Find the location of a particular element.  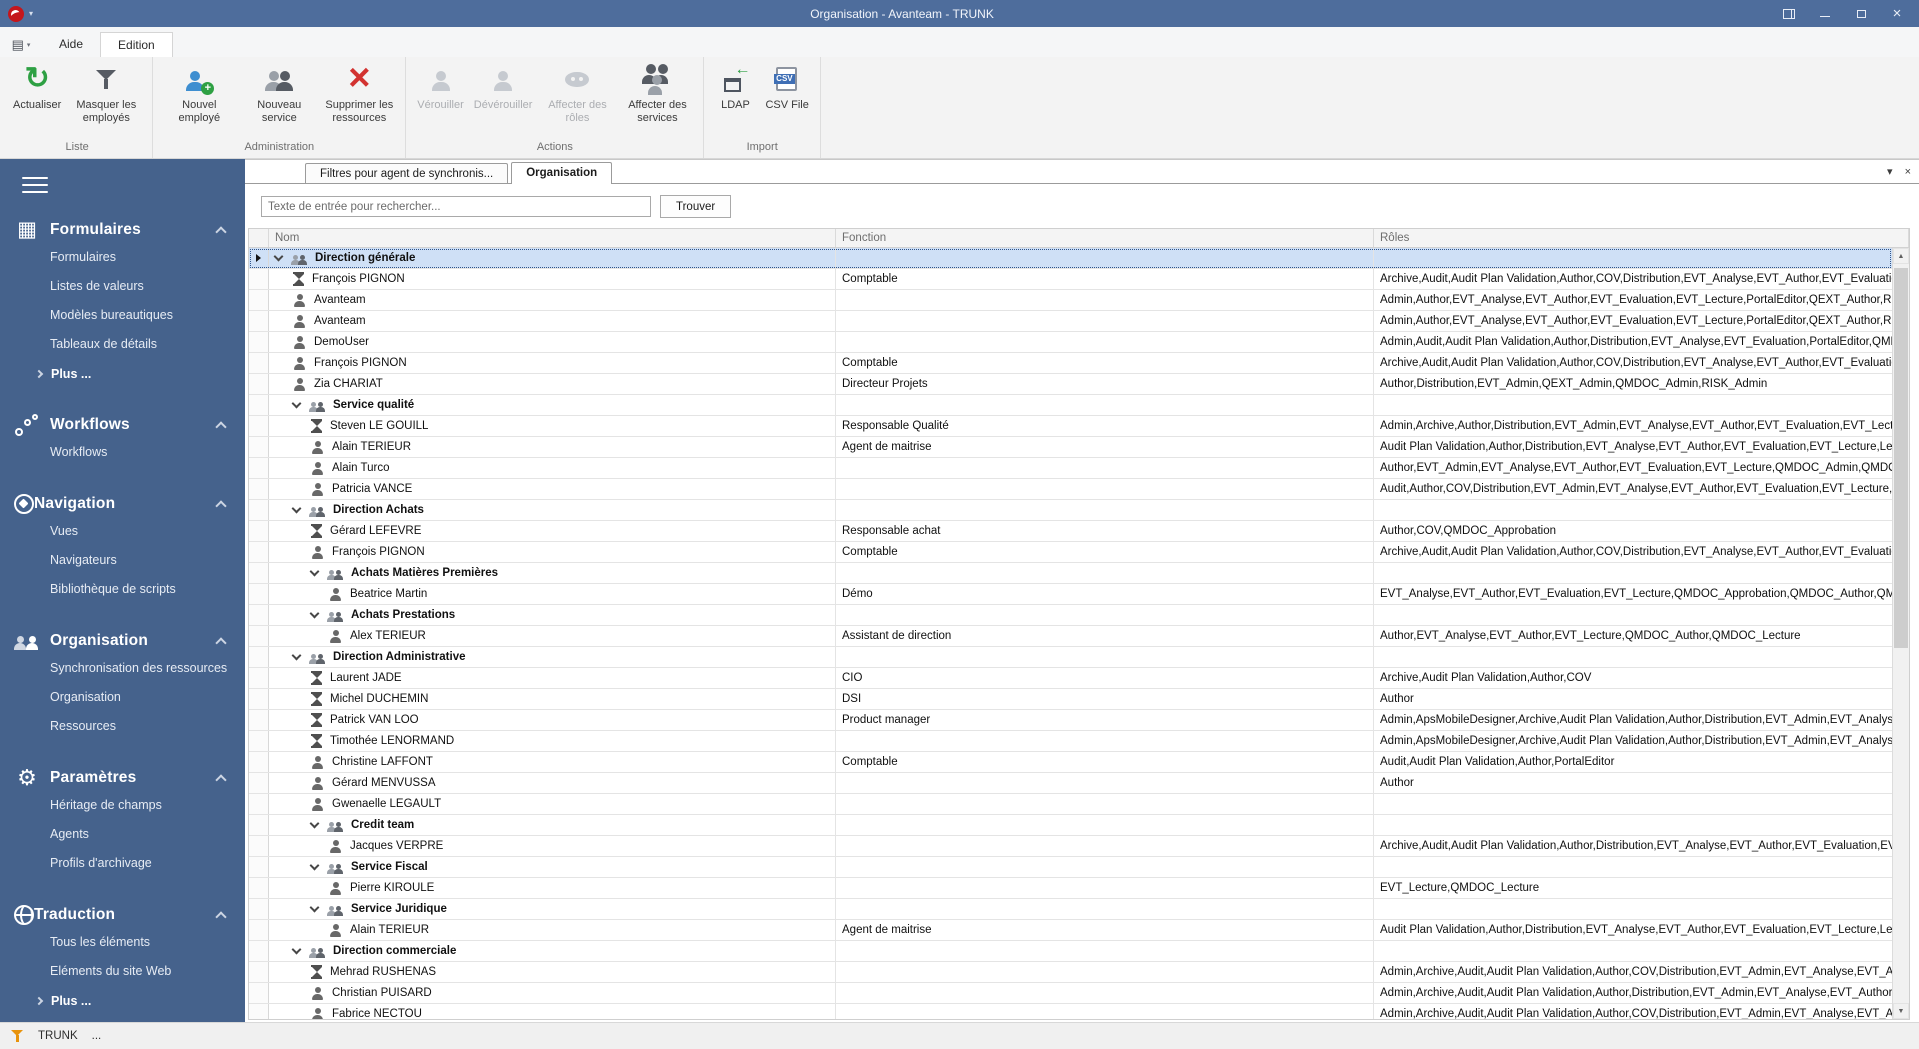

document-tab-active: Organisation is located at coordinates (562, 173).